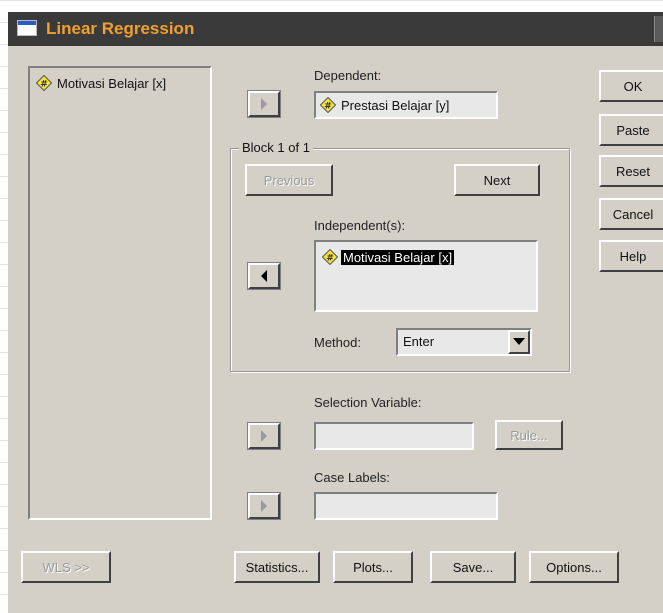 This screenshot has width=663, height=613. Describe the element at coordinates (631, 171) in the screenshot. I see `reset-button: Reset` at that location.